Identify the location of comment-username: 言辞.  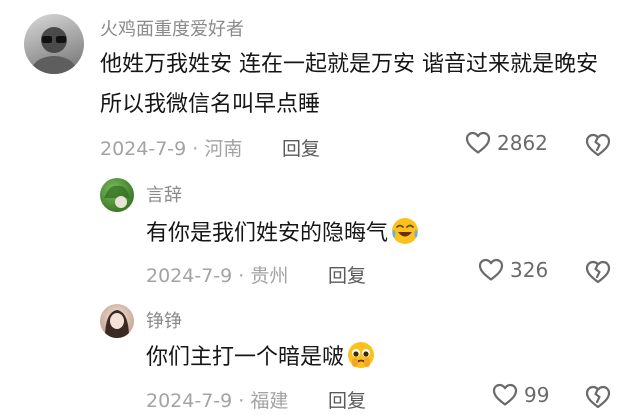
(164, 194).